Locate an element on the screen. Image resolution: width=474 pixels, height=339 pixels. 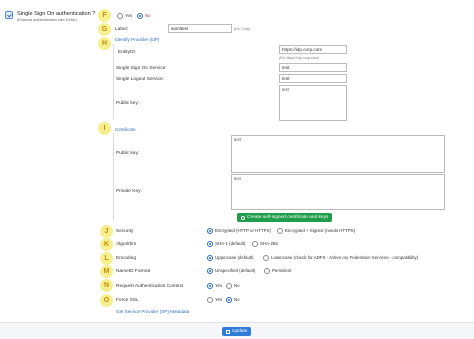
security-signed-radio is located at coordinates (280, 231).